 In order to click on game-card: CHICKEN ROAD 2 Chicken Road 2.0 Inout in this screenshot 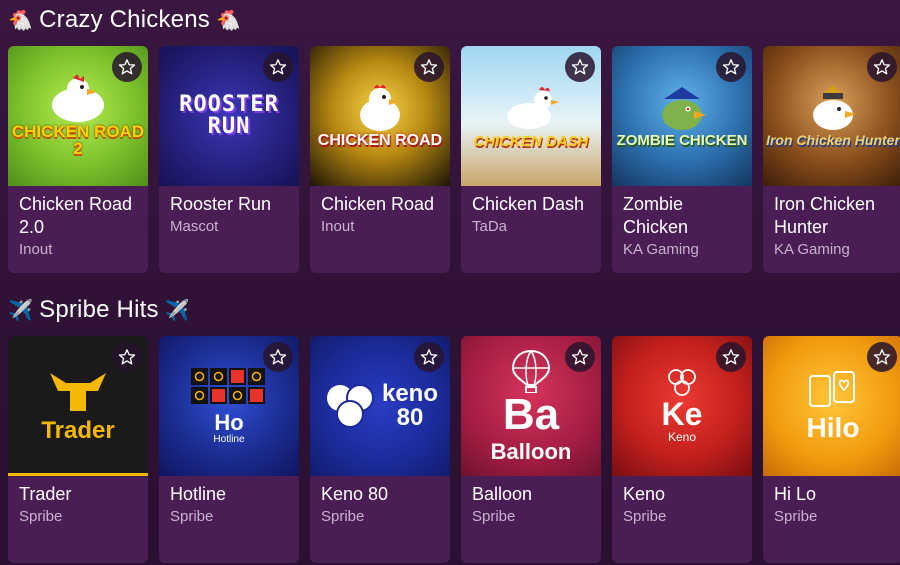, I will do `click(78, 159)`.